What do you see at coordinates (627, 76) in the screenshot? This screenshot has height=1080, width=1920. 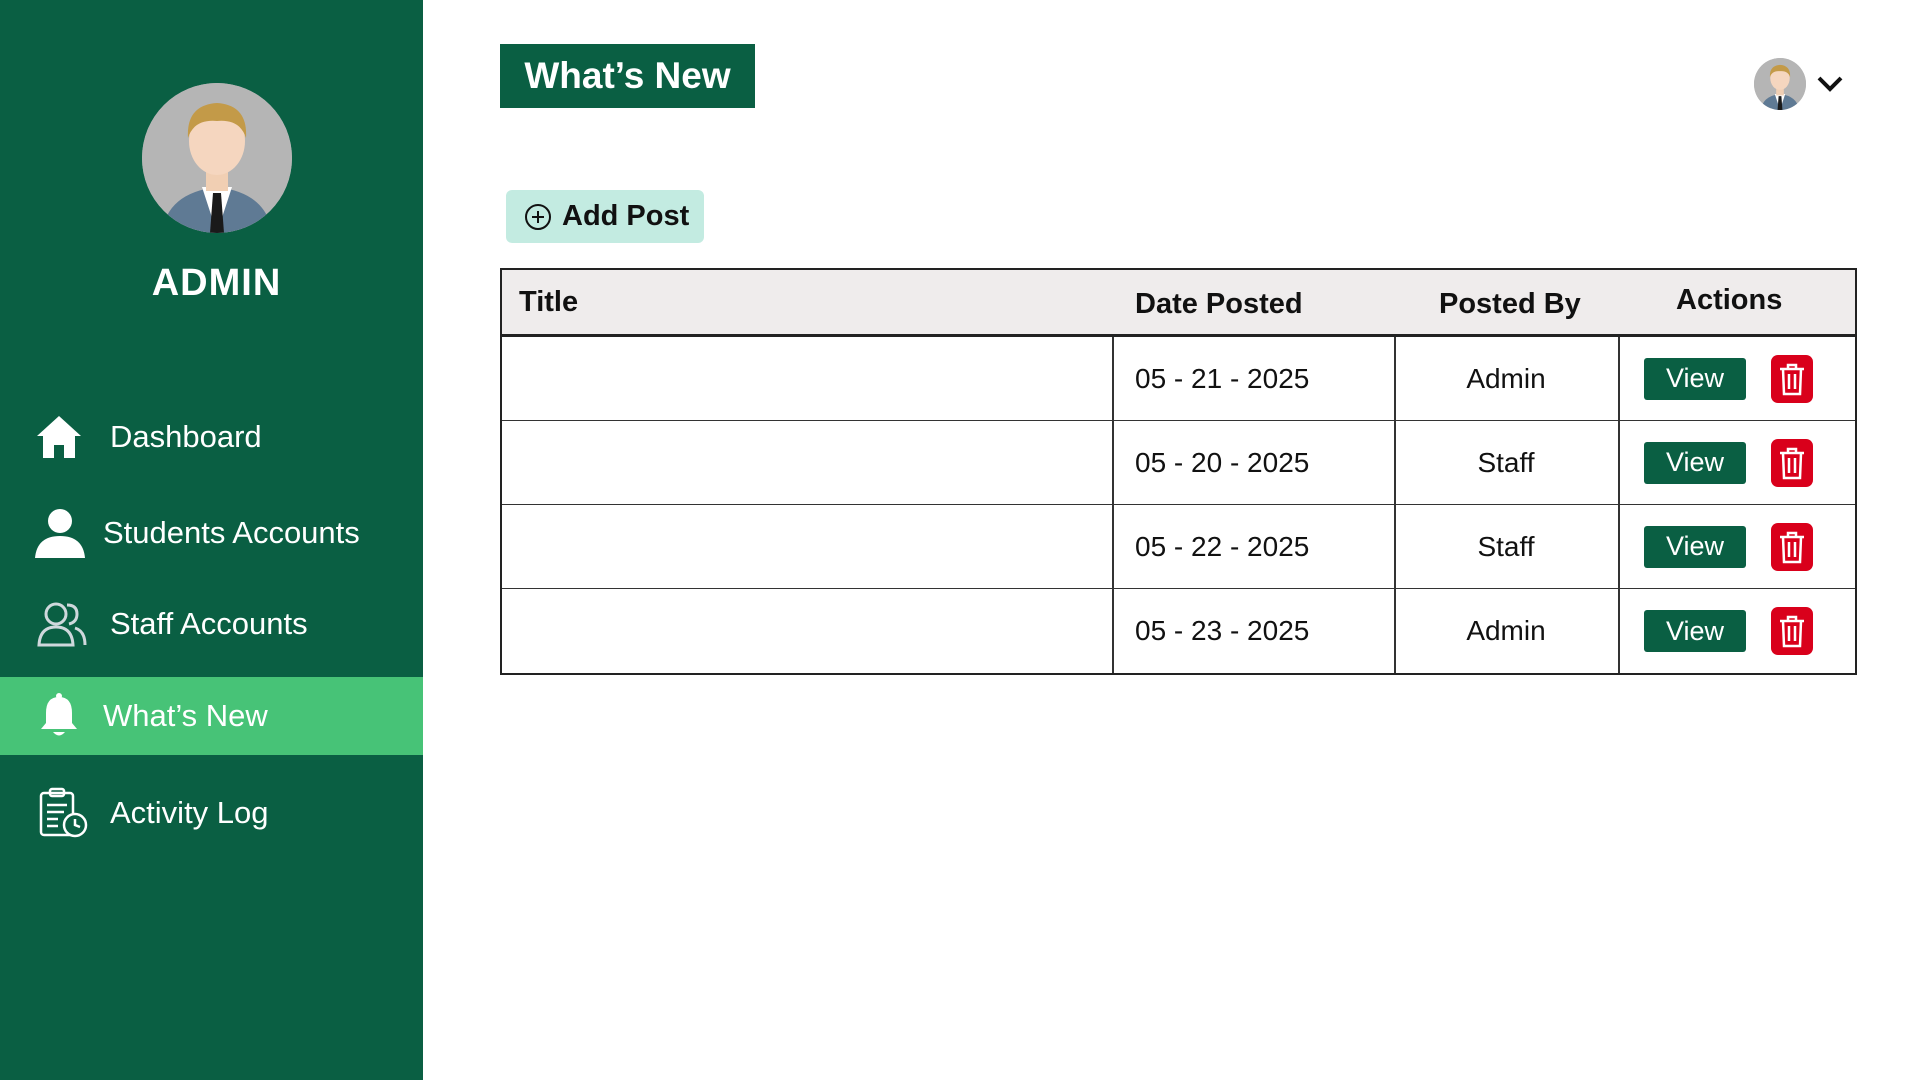 I see `page-title: What’s New` at bounding box center [627, 76].